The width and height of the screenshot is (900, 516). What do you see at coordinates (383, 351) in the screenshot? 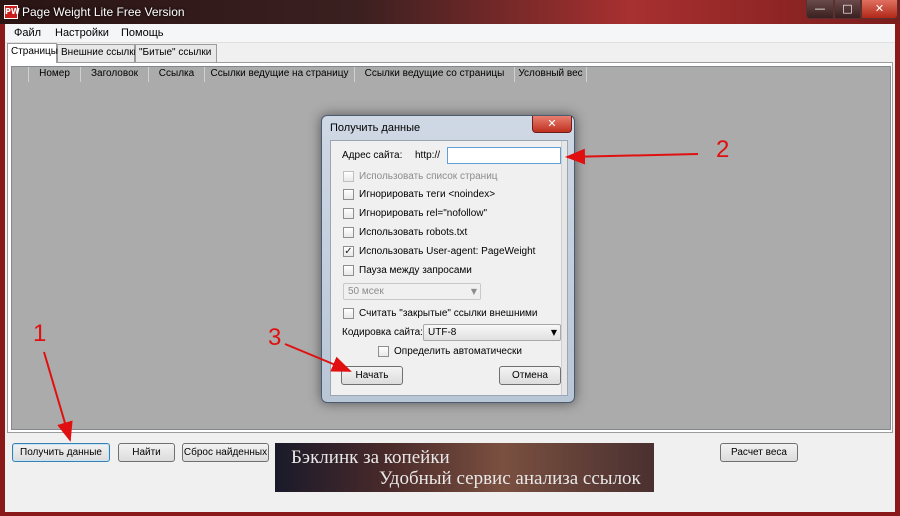
I see `auto-detect-checkbox` at bounding box center [383, 351].